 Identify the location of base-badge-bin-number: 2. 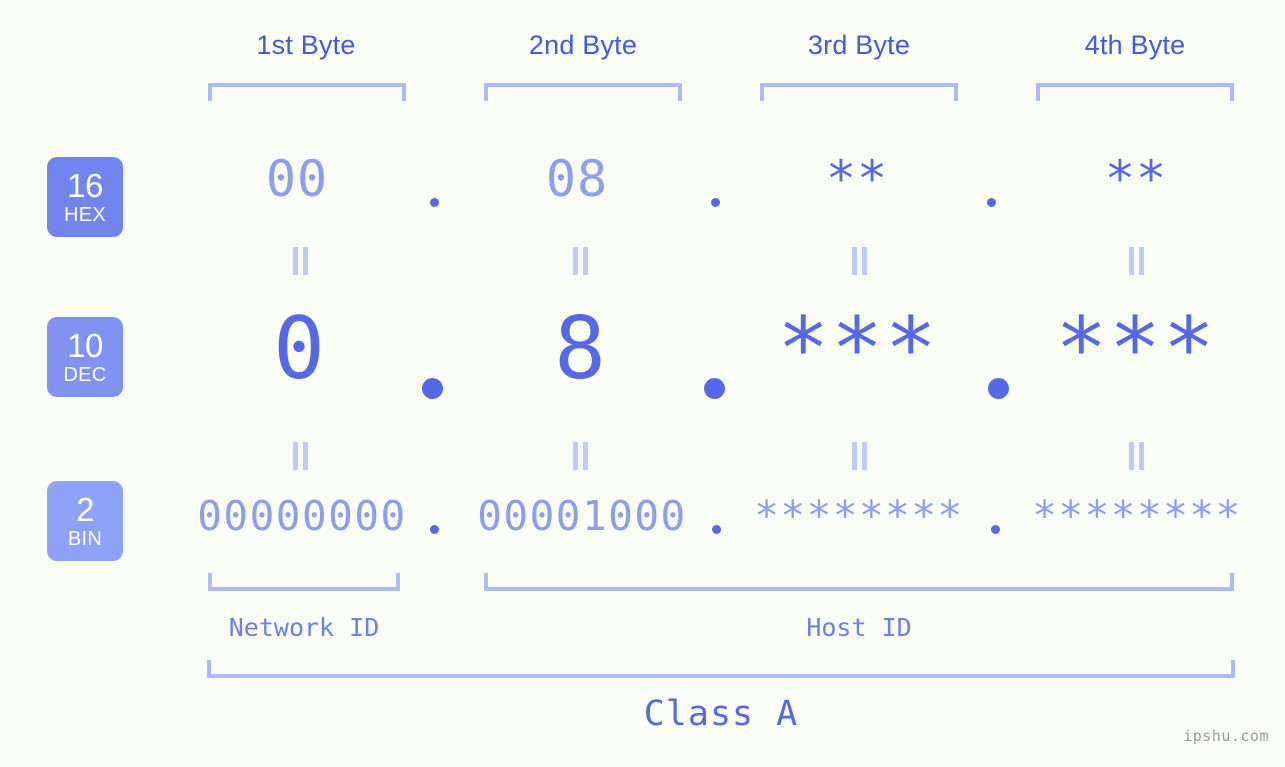
(85, 509).